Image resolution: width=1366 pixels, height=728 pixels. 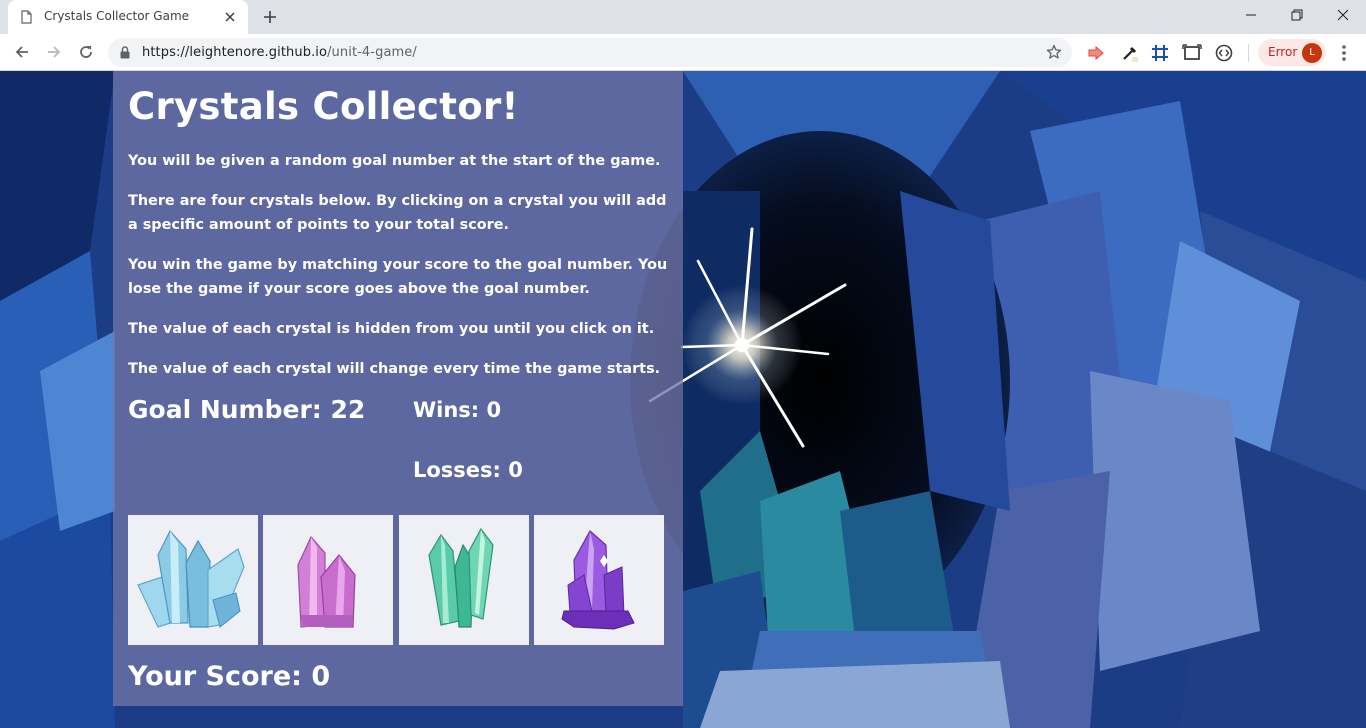 What do you see at coordinates (1130, 53) in the screenshot?
I see `eyedropper-icon` at bounding box center [1130, 53].